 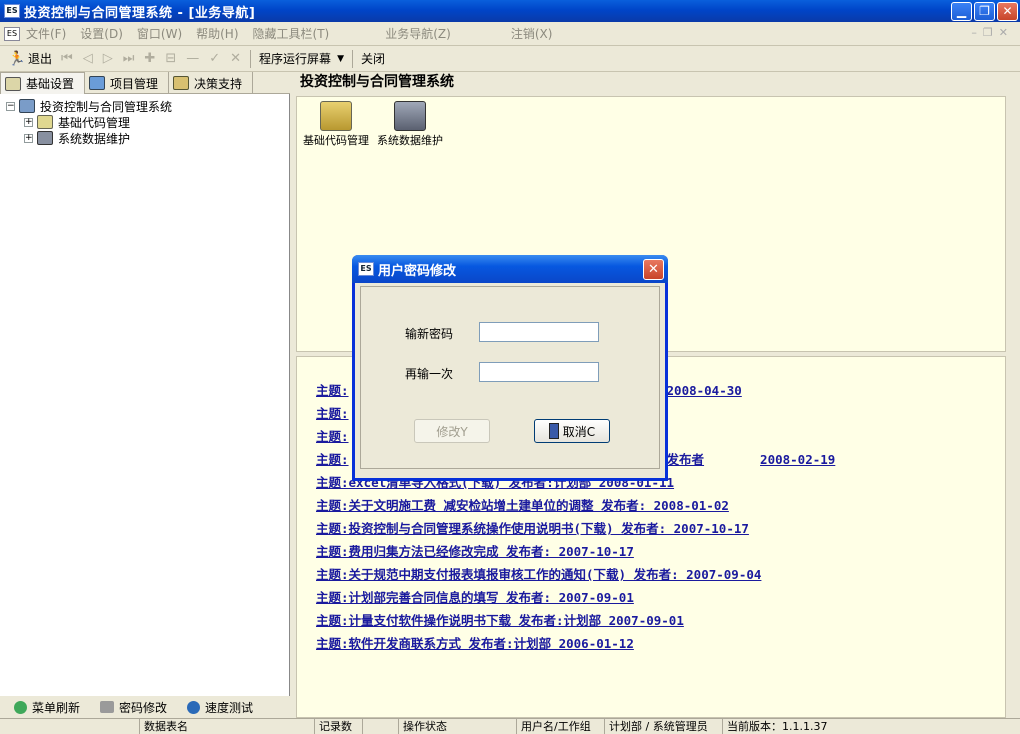 I want to click on cancel-button: 取消C, so click(x=572, y=431).